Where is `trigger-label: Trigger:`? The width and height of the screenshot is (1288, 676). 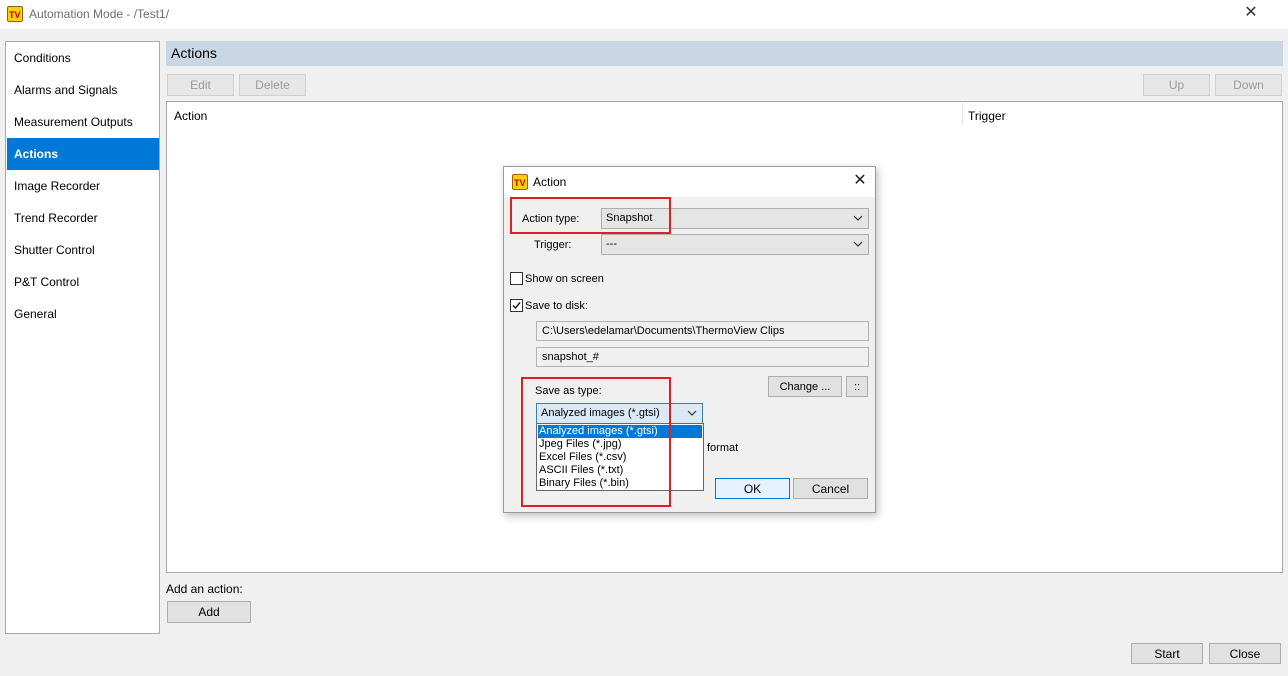
trigger-label: Trigger: is located at coordinates (553, 245).